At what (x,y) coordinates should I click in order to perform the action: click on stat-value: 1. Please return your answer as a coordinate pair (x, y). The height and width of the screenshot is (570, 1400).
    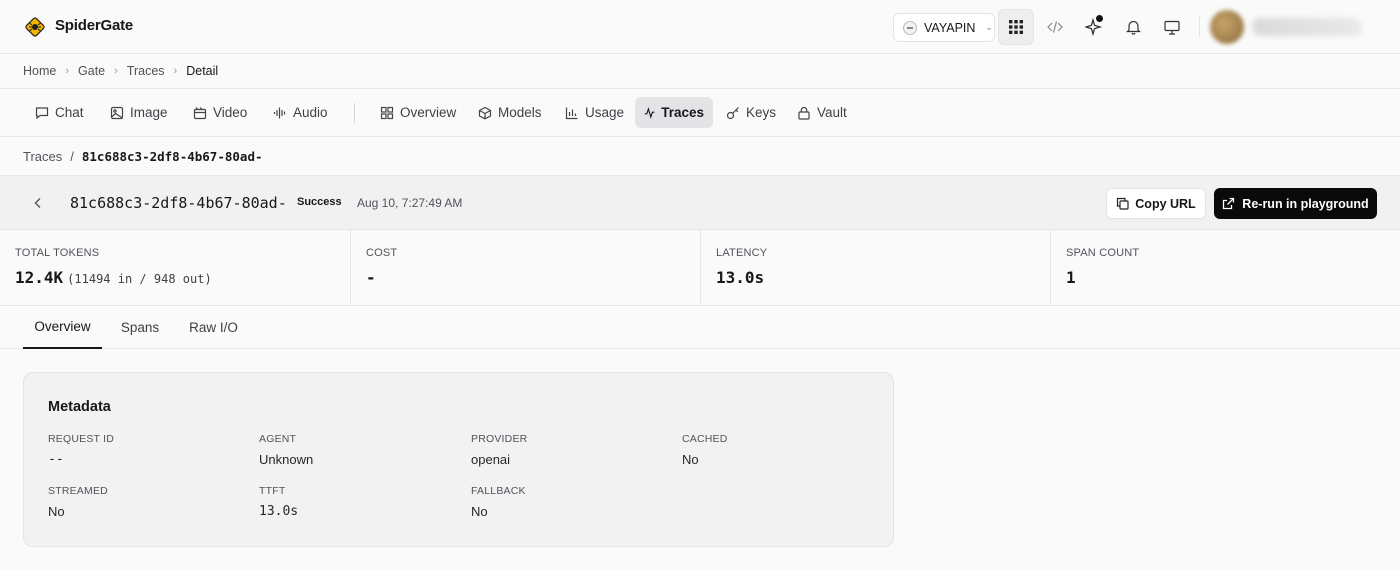
    Looking at the image, I should click on (1071, 277).